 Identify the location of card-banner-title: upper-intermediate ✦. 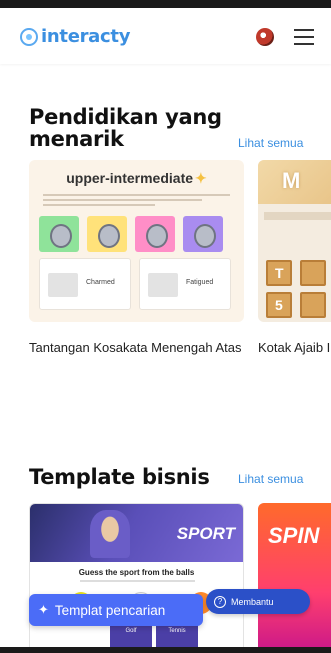
(136, 178).